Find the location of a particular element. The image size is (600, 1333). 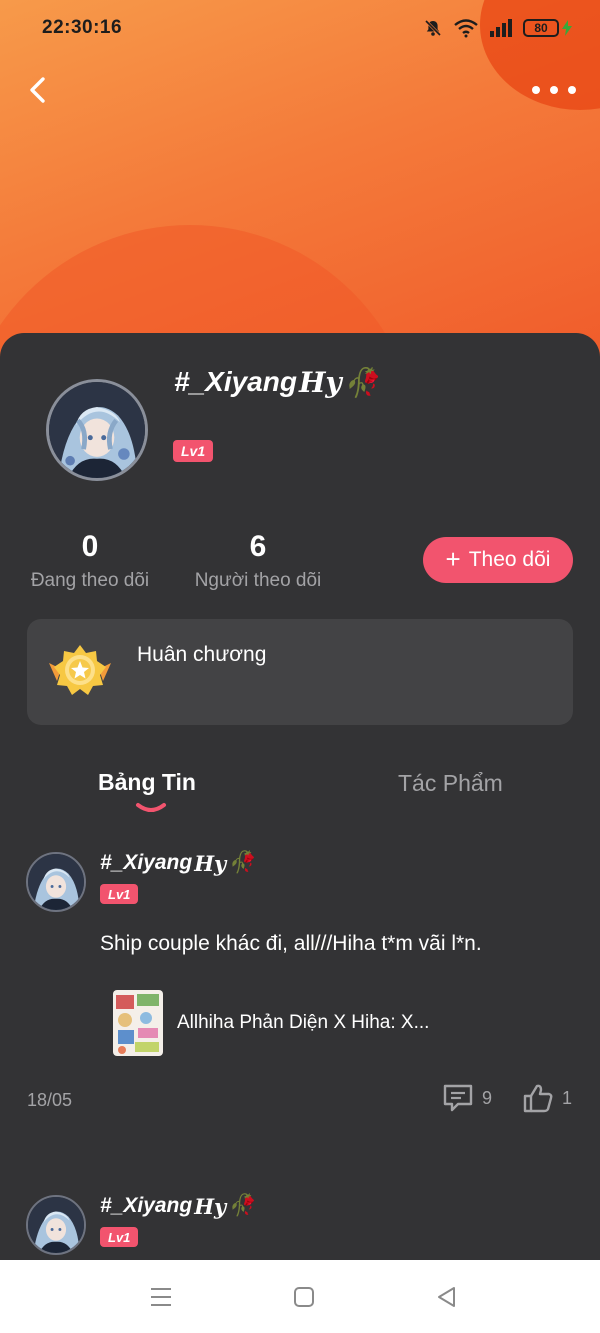

following-label: Đang theo dõi is located at coordinates (90, 580).